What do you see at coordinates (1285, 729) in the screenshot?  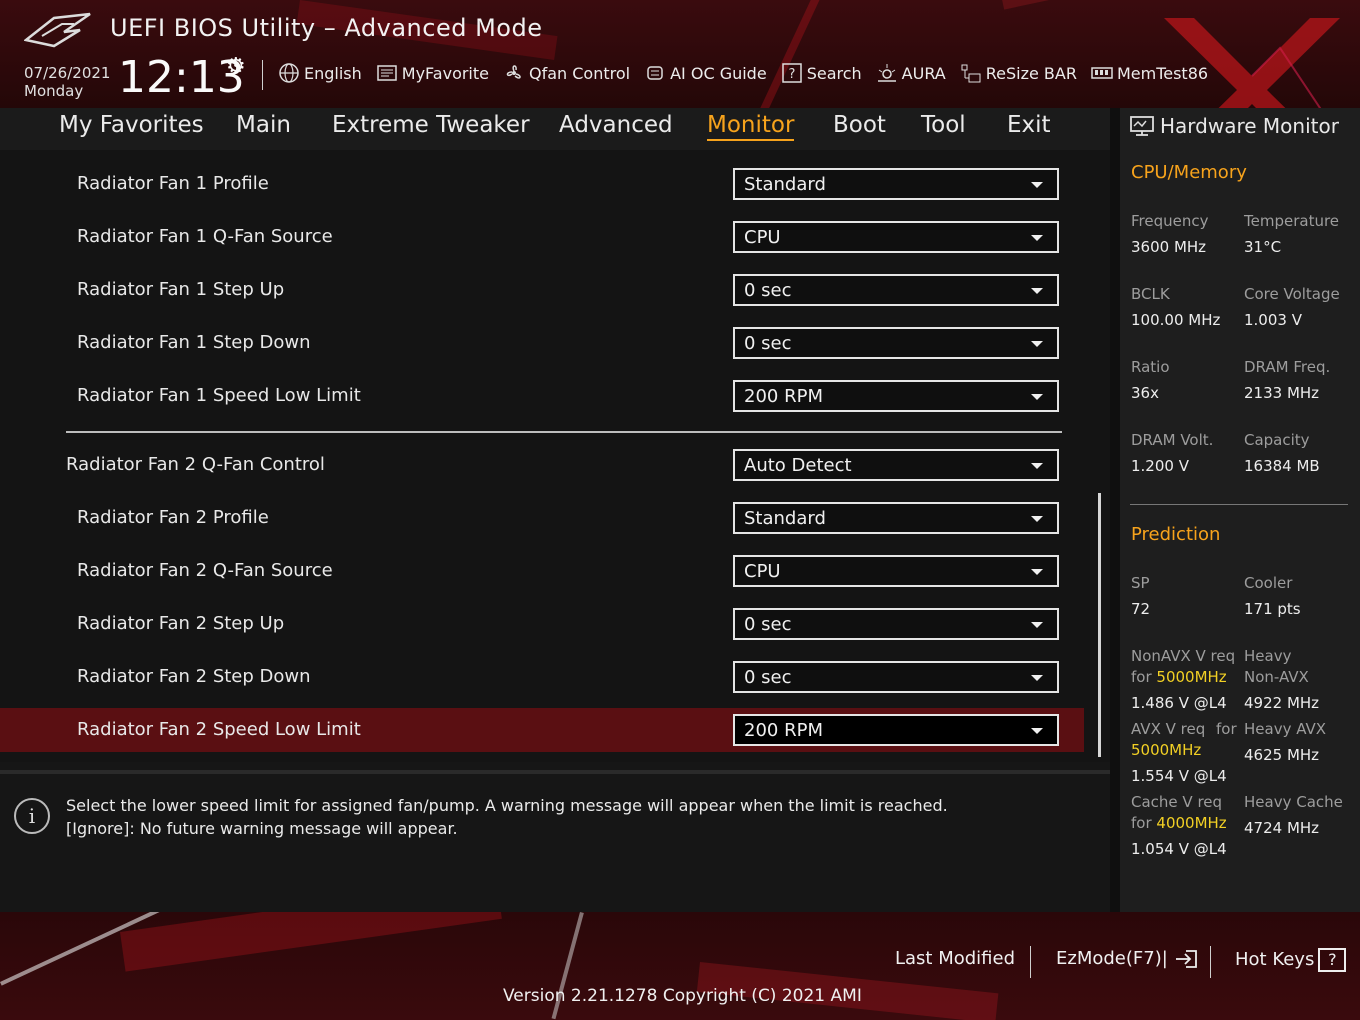 I see `hw-label: Heavy AVX` at bounding box center [1285, 729].